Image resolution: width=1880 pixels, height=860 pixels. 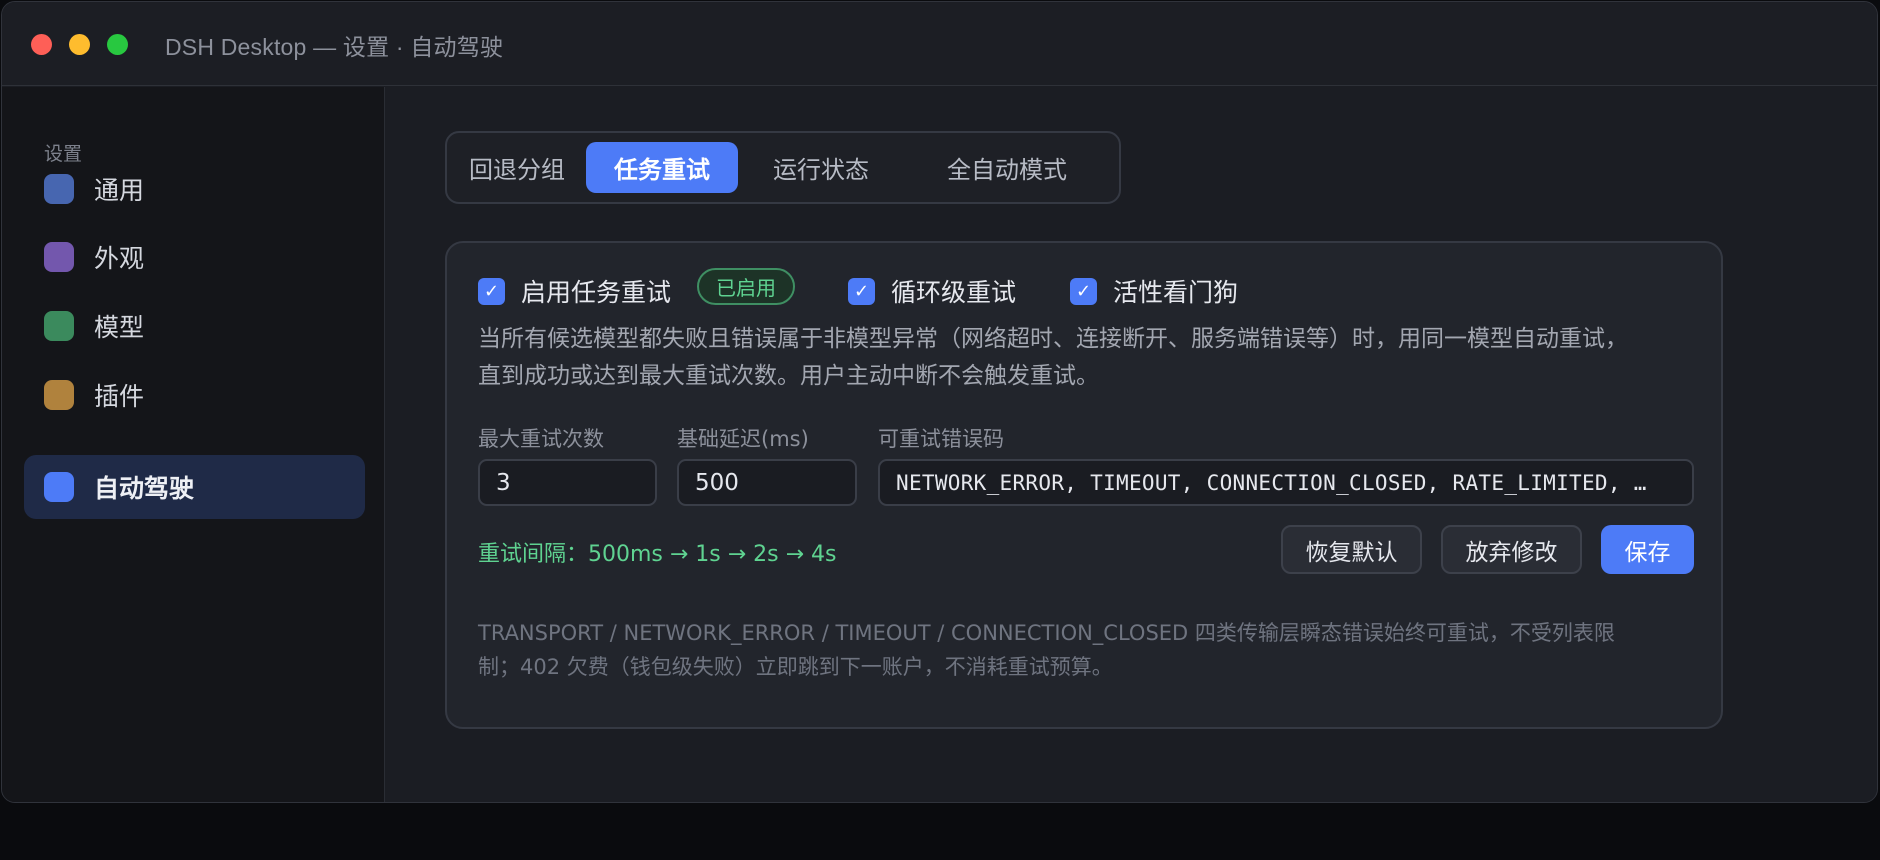 I want to click on enable-retry-option: ✓ 启用任务重试, so click(x=574, y=291).